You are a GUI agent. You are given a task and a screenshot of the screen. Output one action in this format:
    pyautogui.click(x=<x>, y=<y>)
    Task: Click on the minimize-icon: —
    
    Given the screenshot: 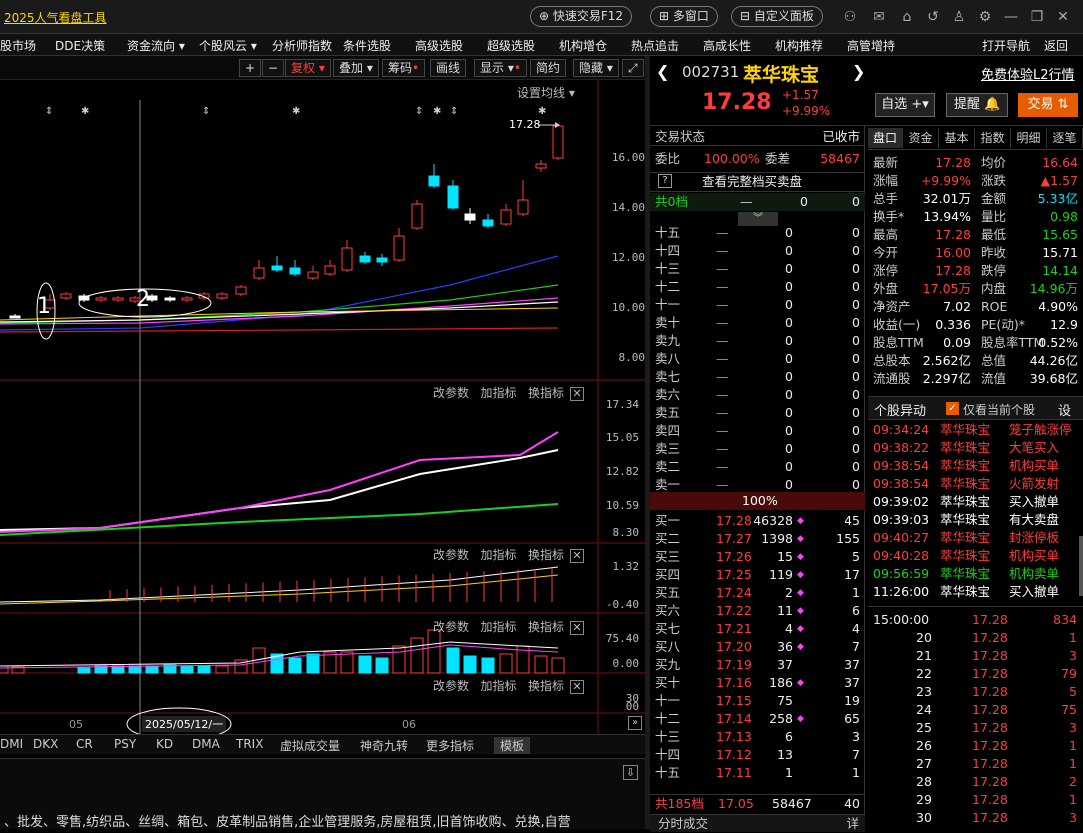 What is the action you would take?
    pyautogui.click(x=1011, y=17)
    